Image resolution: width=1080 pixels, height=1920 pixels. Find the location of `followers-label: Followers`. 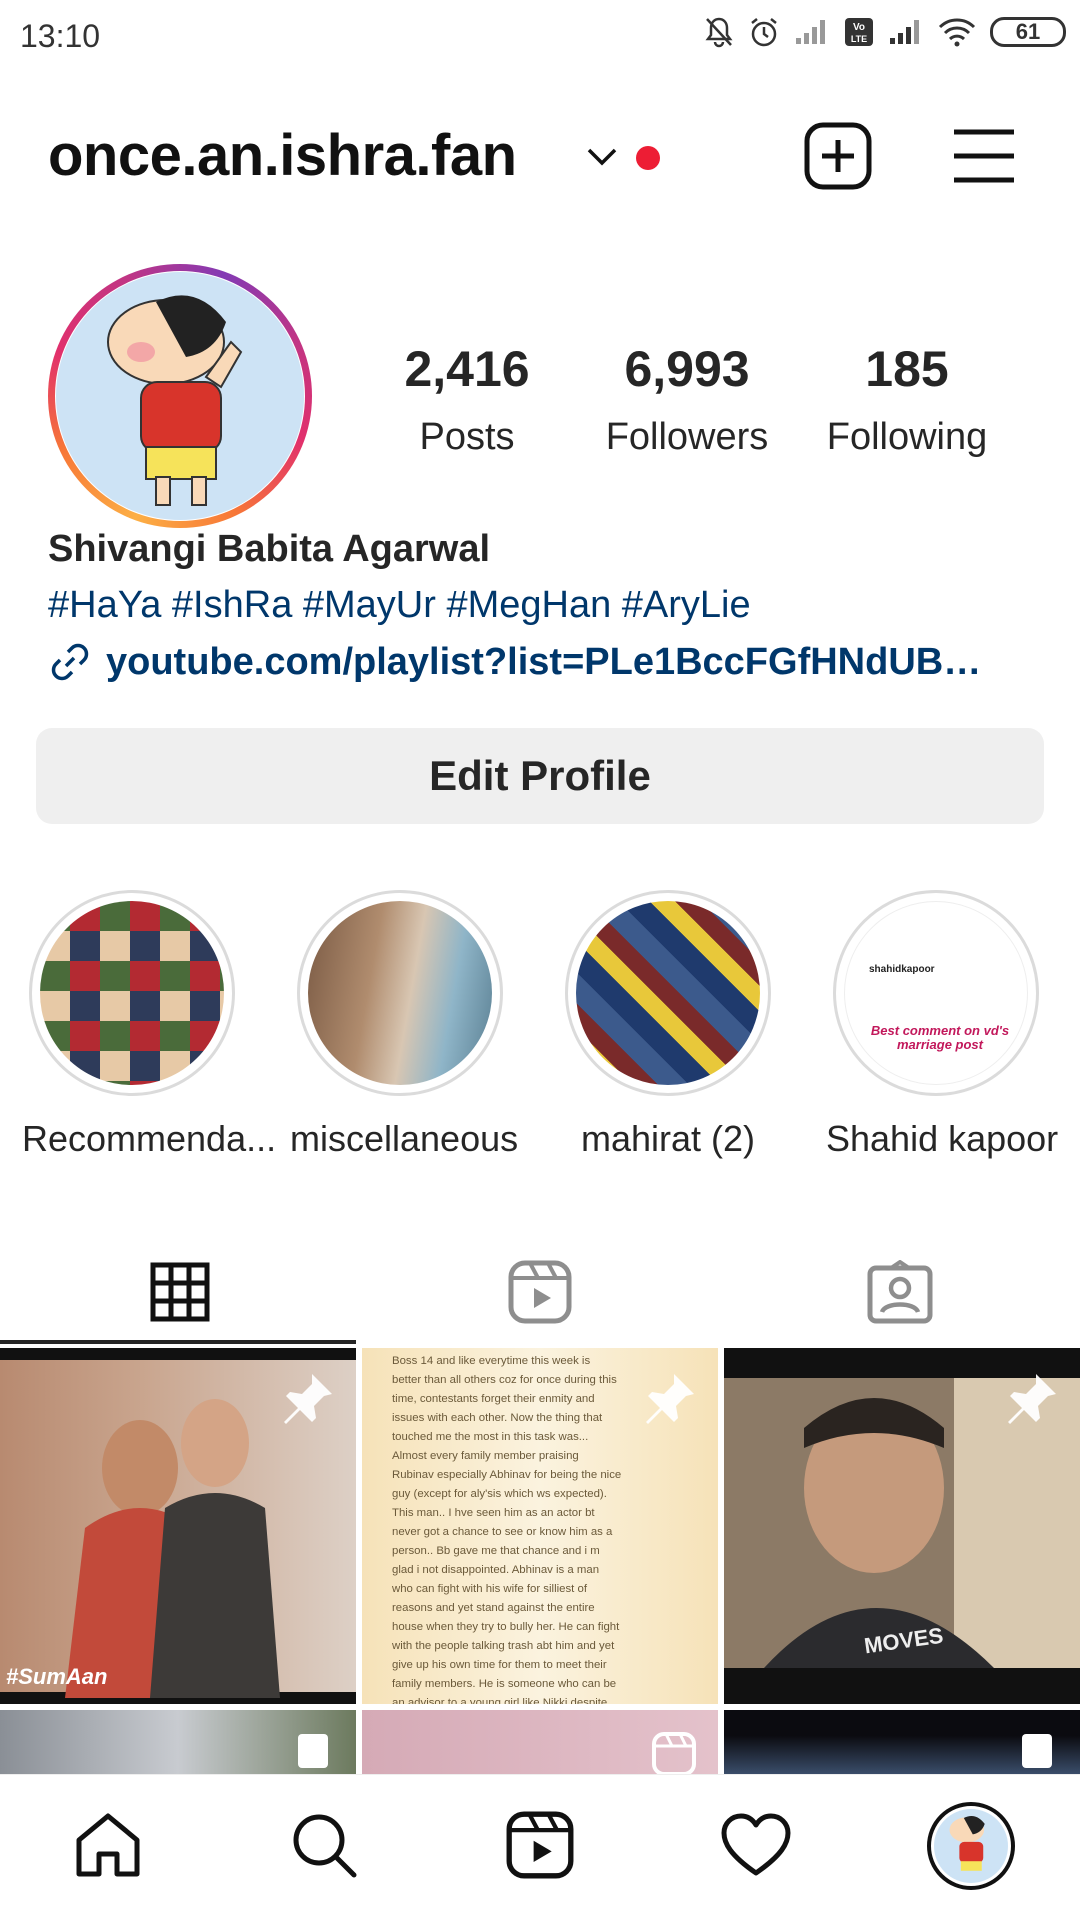

followers-label: Followers is located at coordinates (687, 437).